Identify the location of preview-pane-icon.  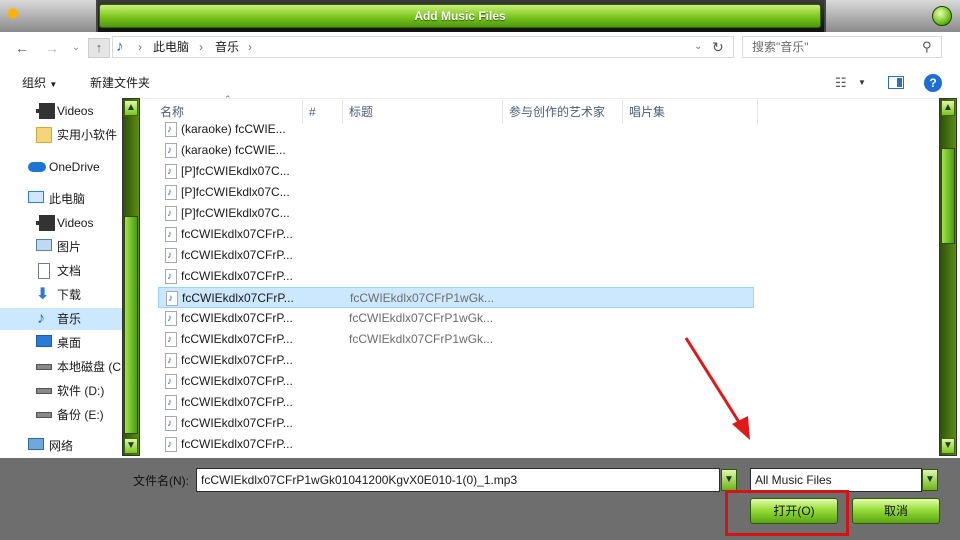
(896, 82).